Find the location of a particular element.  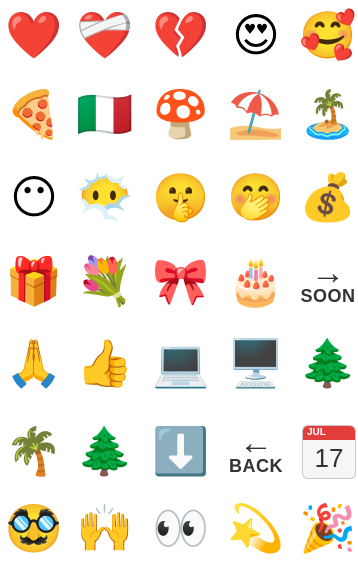

italy-flag-icon: 🇮🇹 is located at coordinates (105, 114).